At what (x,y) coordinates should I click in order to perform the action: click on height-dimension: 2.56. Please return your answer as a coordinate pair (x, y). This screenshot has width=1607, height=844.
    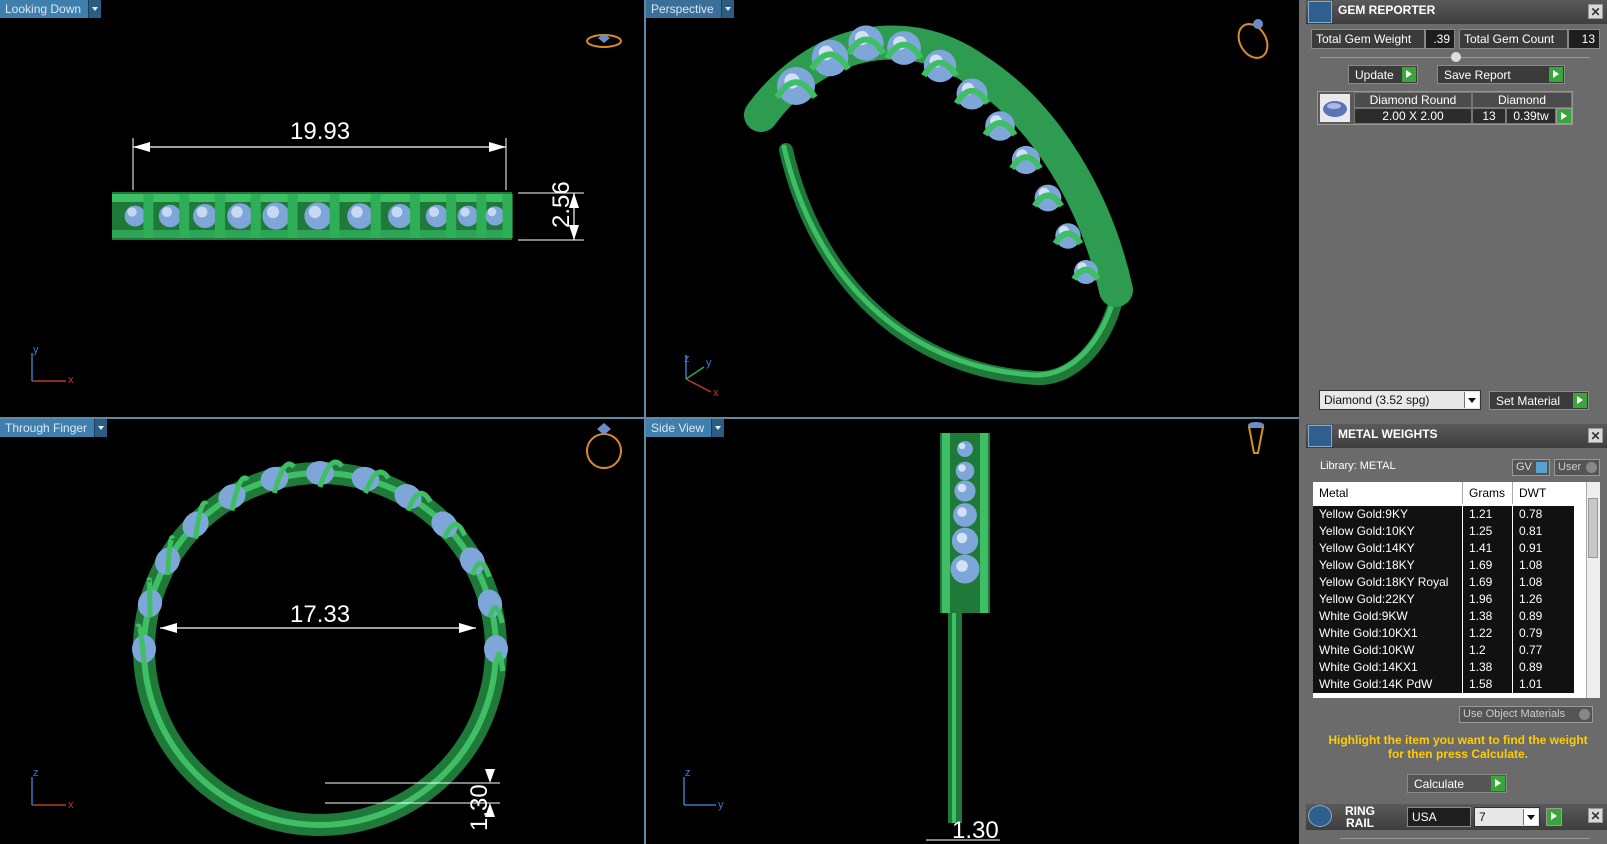
    Looking at the image, I should click on (561, 204).